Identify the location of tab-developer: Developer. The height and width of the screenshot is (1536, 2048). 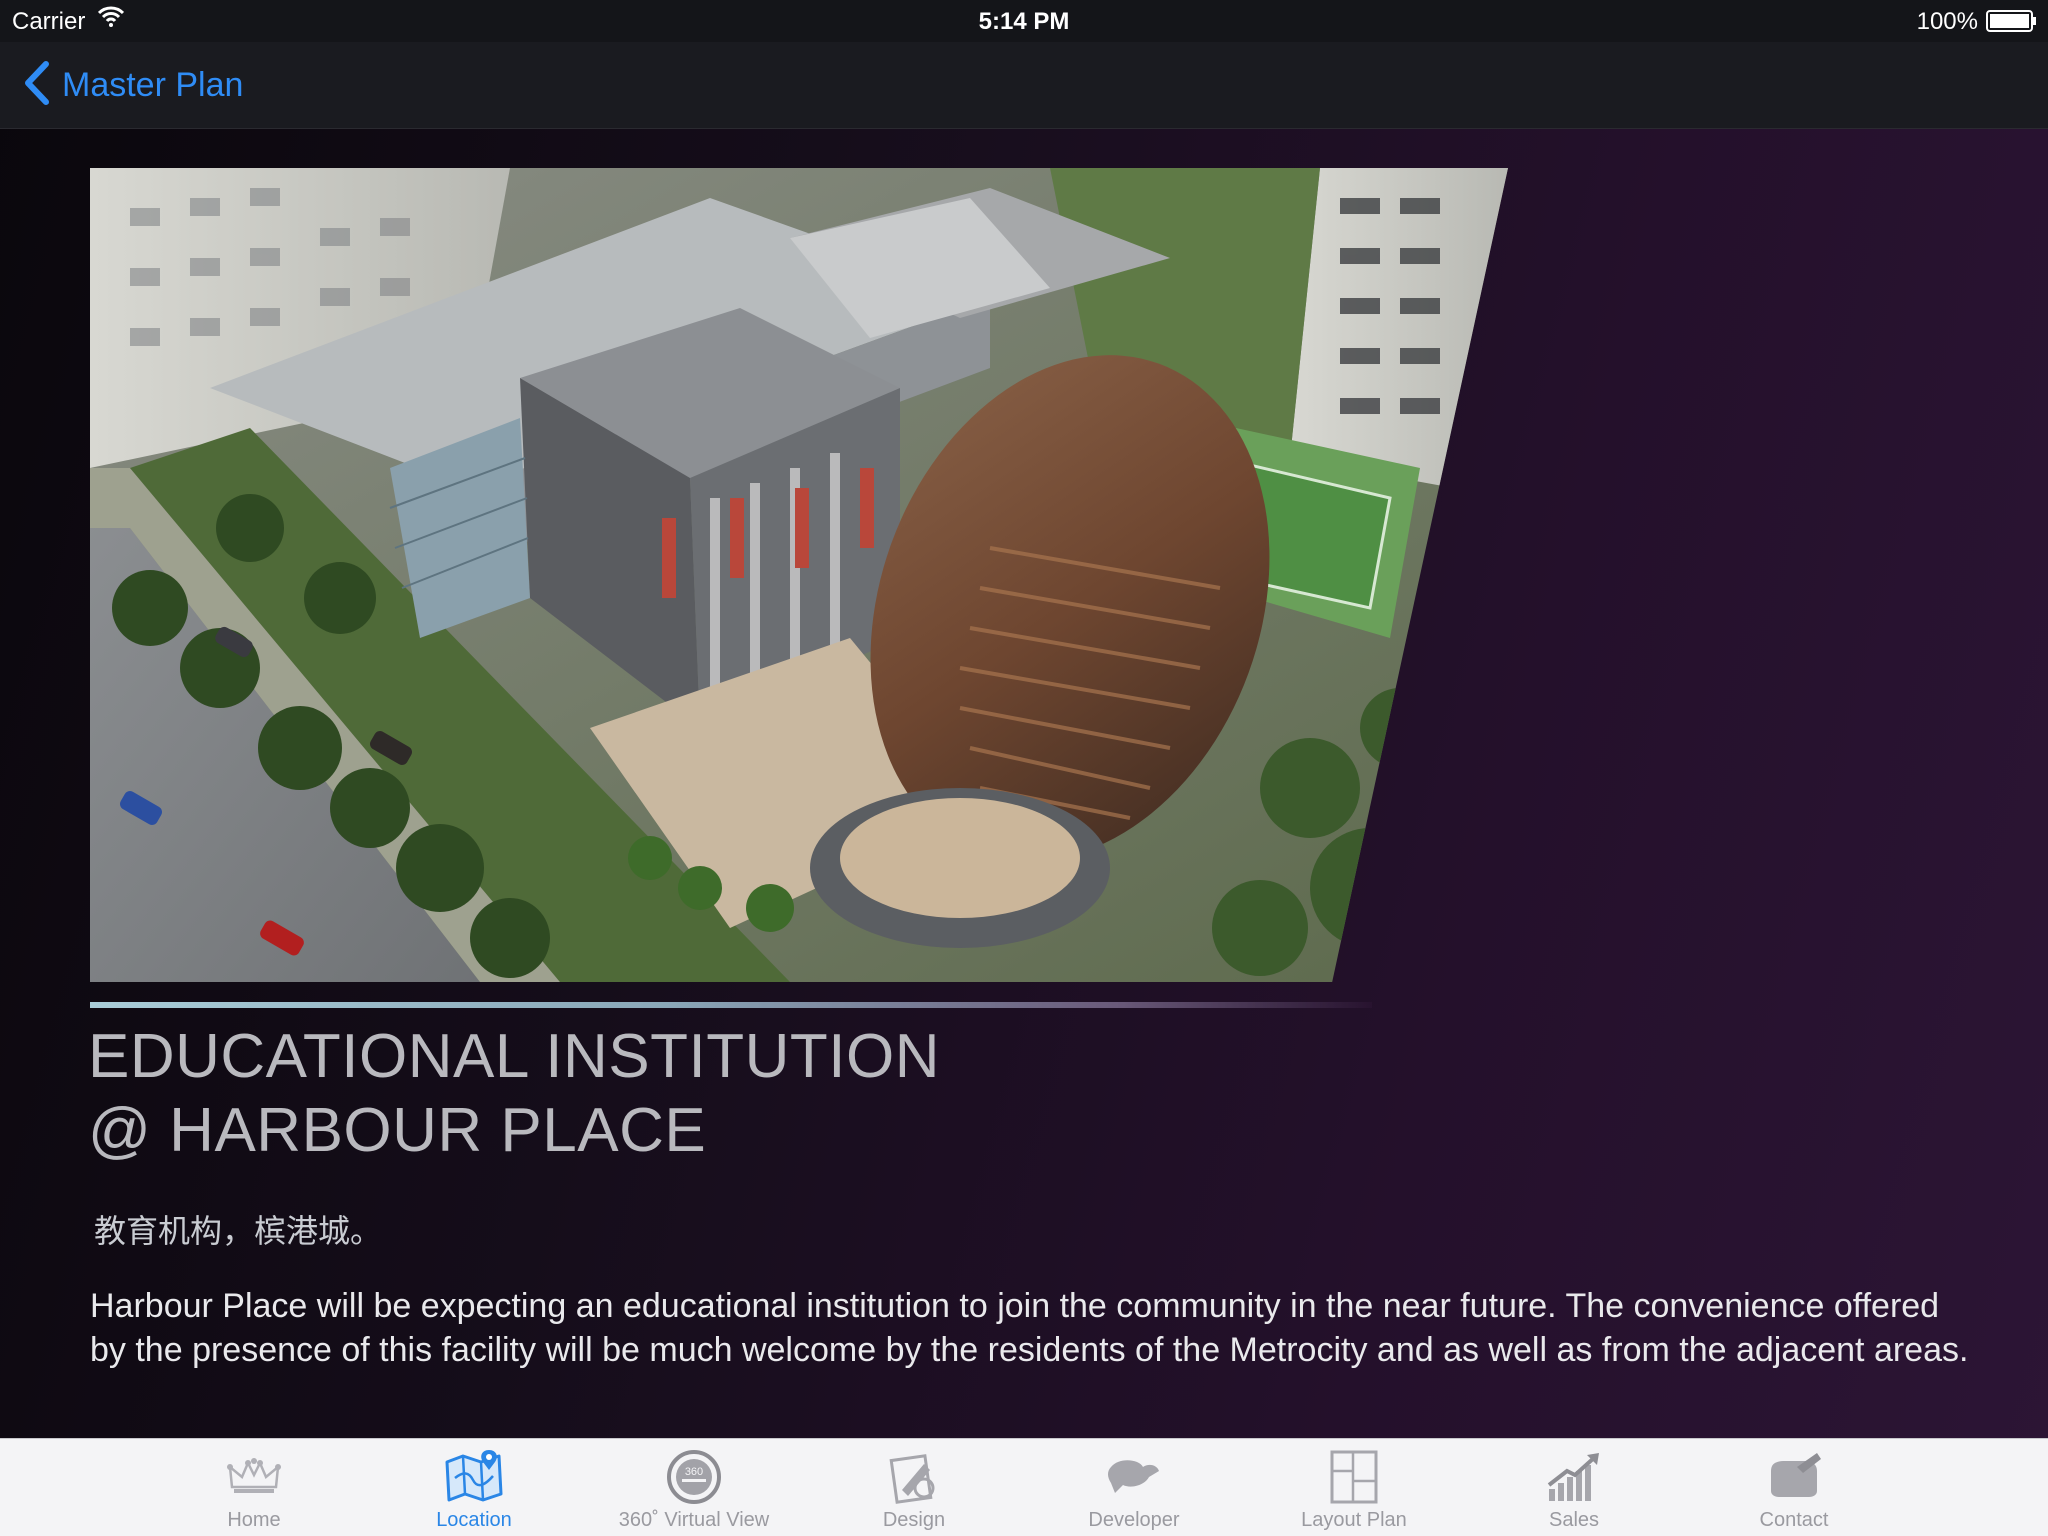
(1134, 1487).